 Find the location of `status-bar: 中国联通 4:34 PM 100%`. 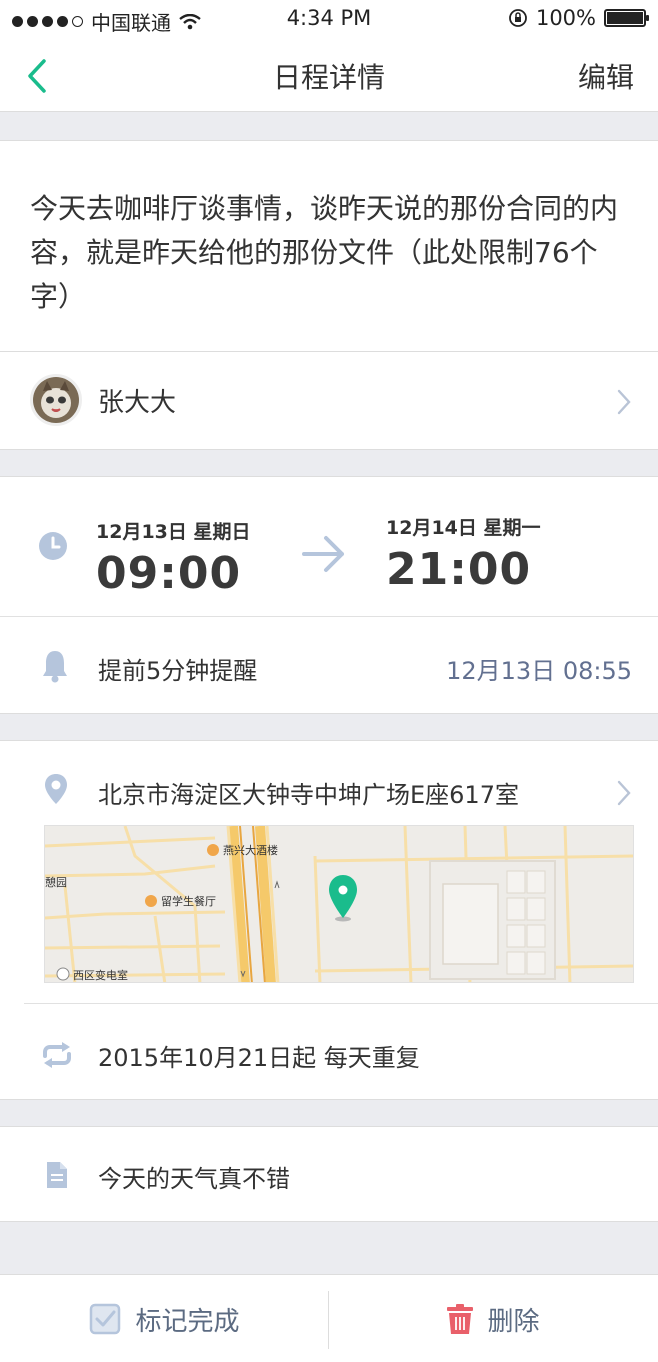

status-bar: 中国联通 4:34 PM 100% is located at coordinates (329, 19).